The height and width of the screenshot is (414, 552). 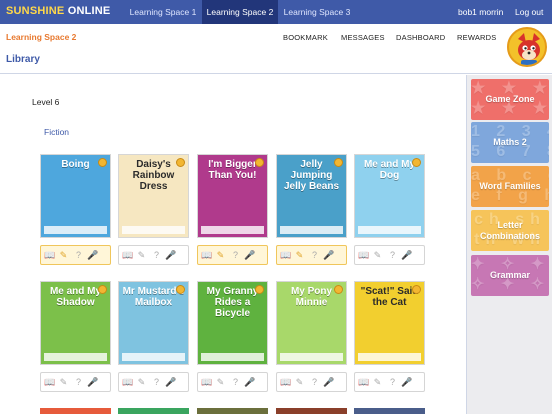 I want to click on nav-dashboard: DASHBOARD, so click(x=420, y=37).